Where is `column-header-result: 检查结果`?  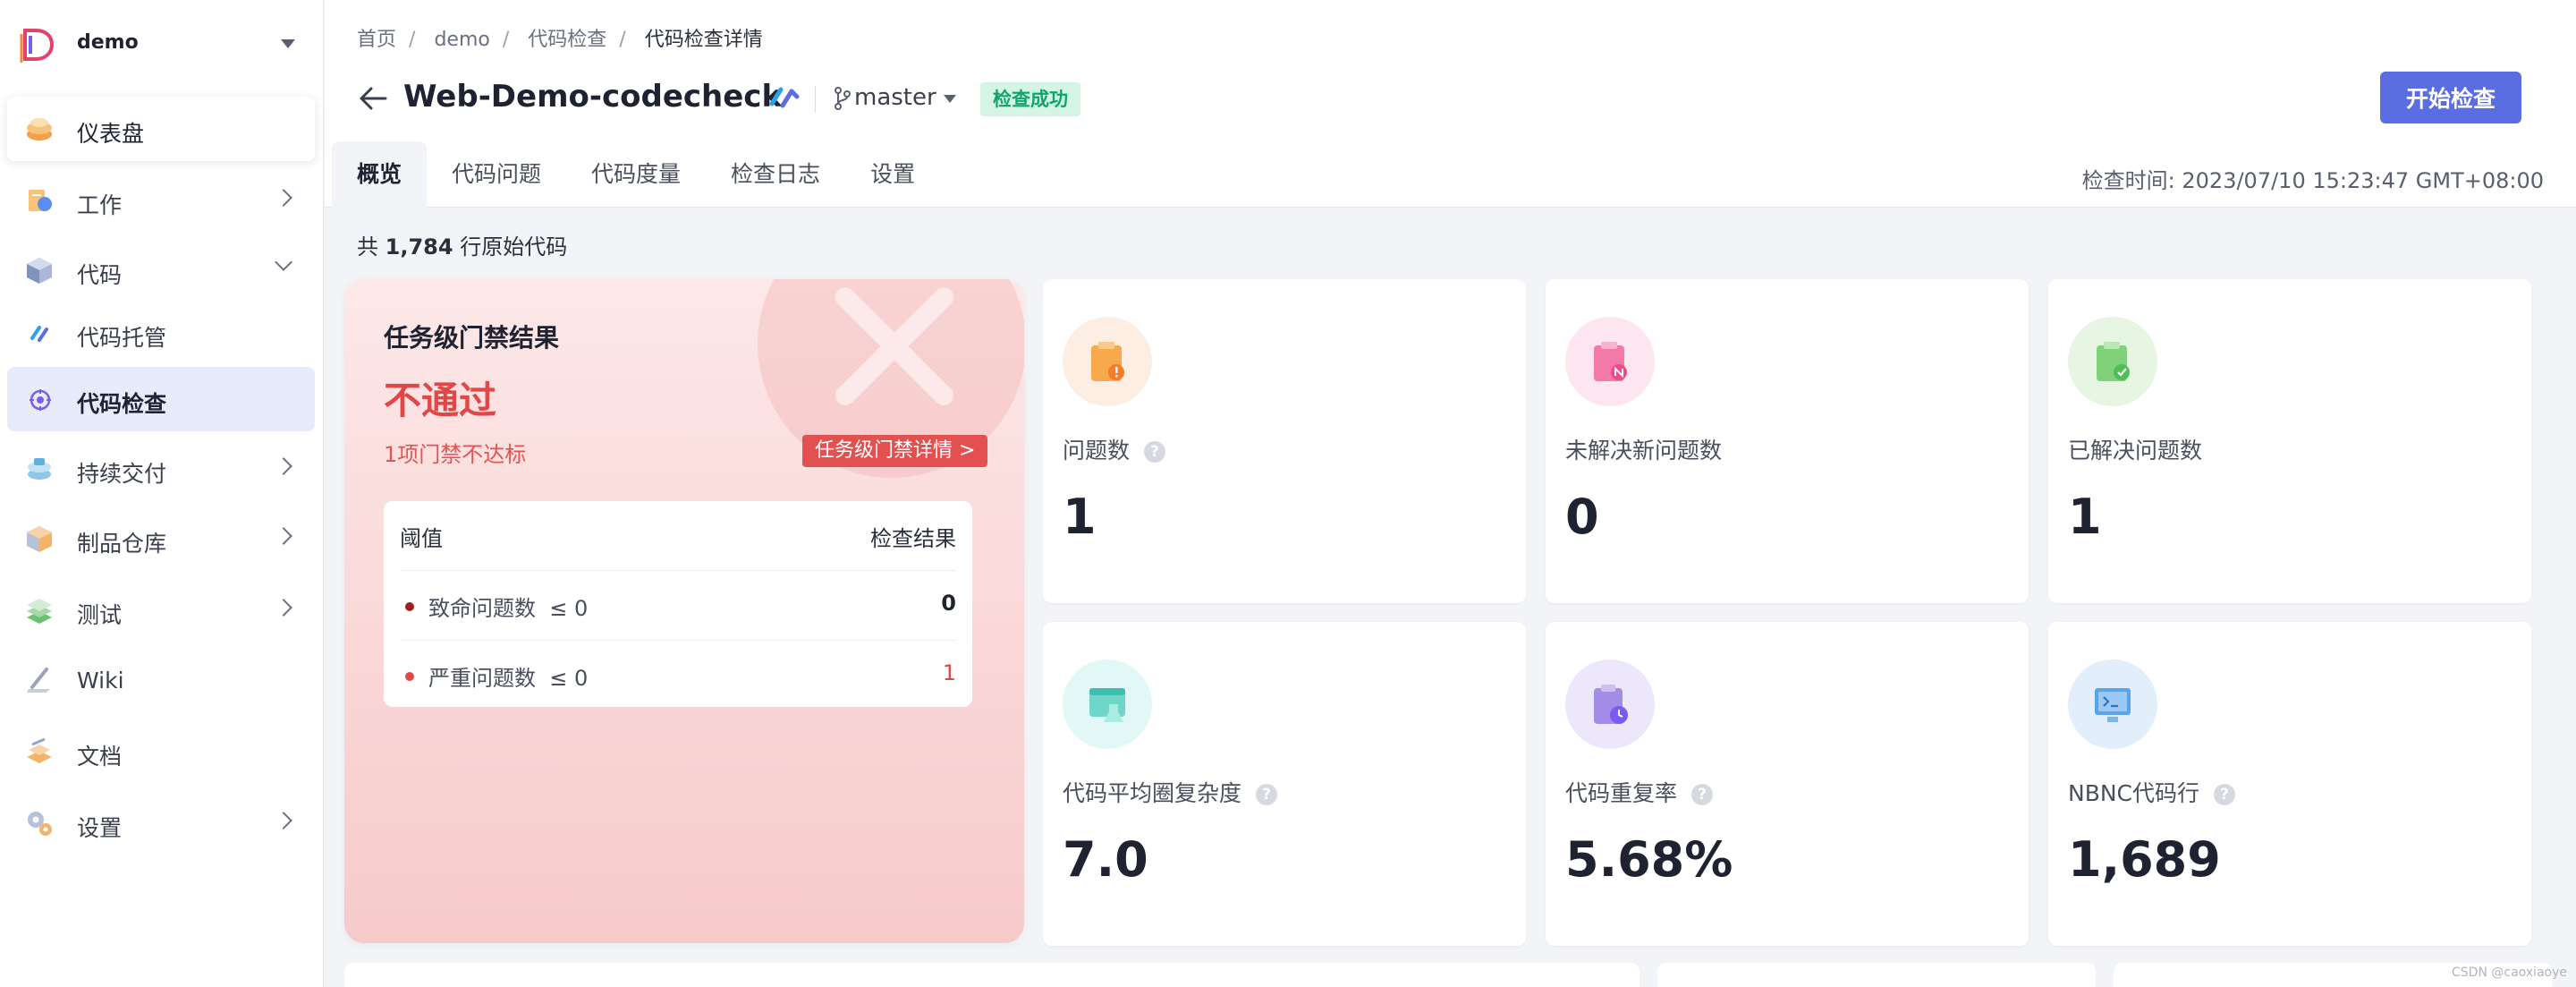
column-header-result: 检查结果 is located at coordinates (913, 538).